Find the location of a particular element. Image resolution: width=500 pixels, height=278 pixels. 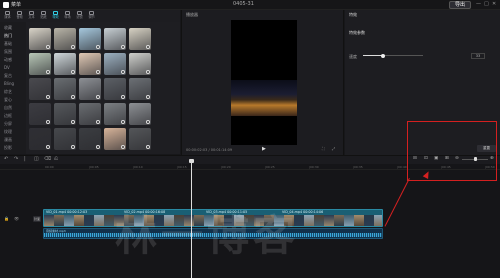

sidebar-item-14: 漫画 is located at coordinates (8, 140).